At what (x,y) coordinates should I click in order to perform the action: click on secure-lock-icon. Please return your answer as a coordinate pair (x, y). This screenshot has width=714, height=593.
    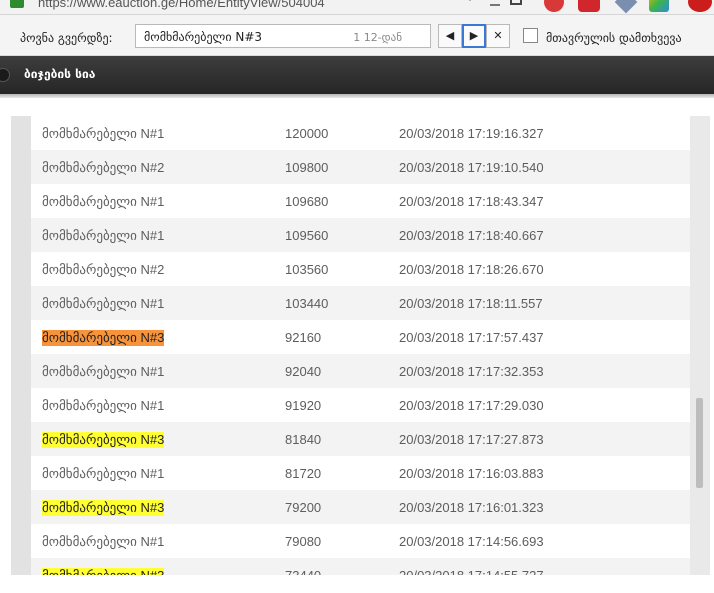
    Looking at the image, I should click on (17, 4).